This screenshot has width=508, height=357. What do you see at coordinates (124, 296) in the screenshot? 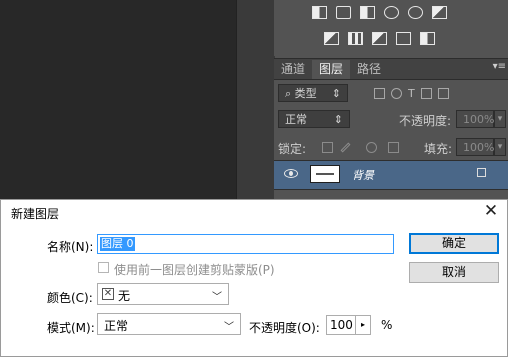
I see `color-value: 无` at bounding box center [124, 296].